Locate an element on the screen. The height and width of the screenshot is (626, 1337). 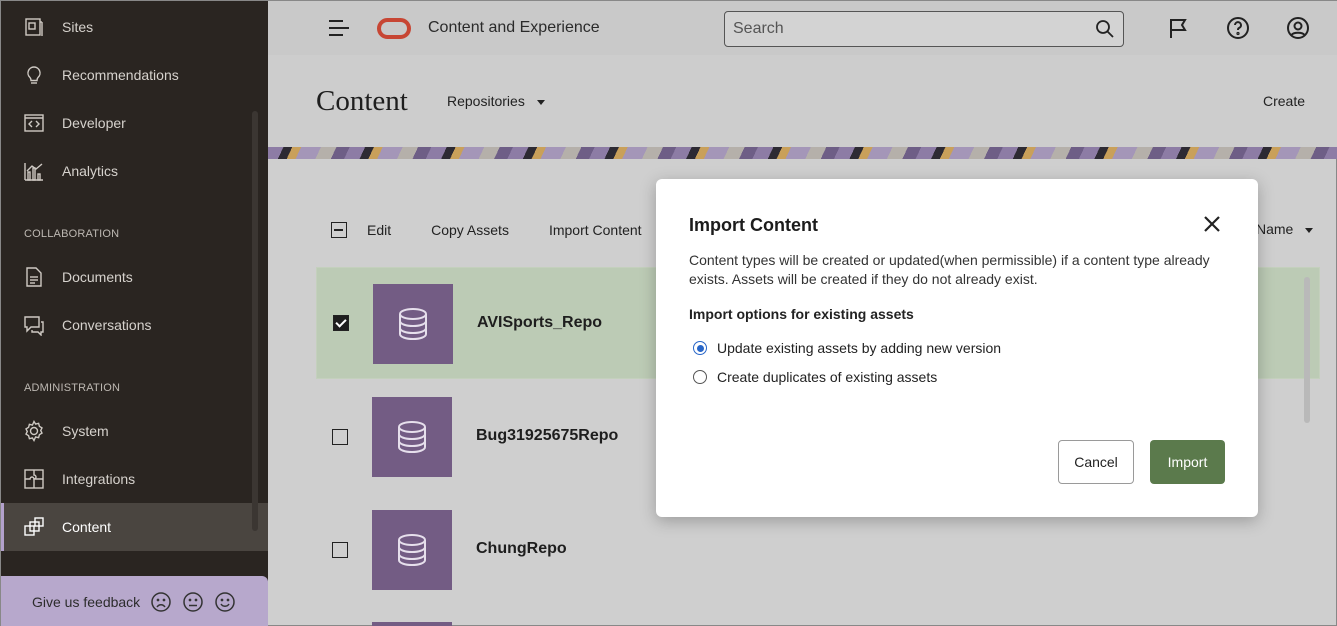
sidebar-item-integrations: Integrations is located at coordinates (134, 479).